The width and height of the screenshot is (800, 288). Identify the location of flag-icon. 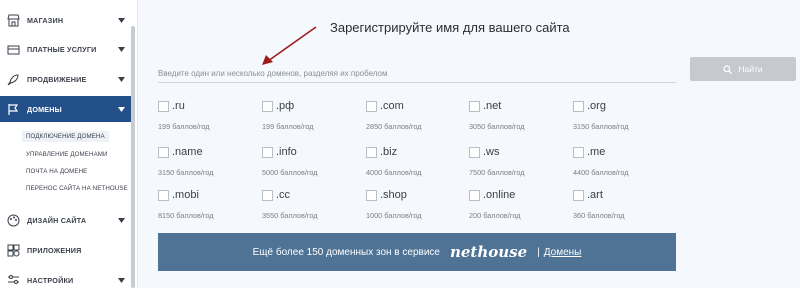
(13, 109).